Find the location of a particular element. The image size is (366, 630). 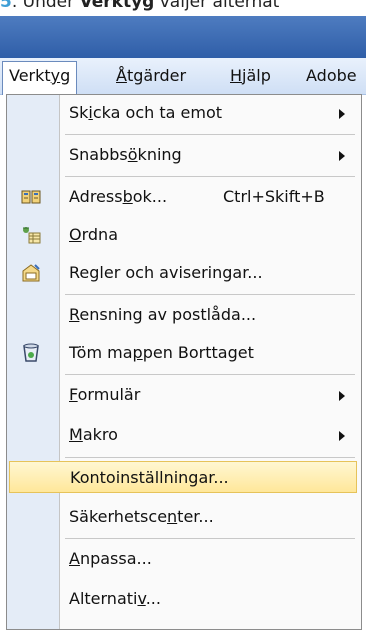

empty-trash-icon is located at coordinates (31, 353).